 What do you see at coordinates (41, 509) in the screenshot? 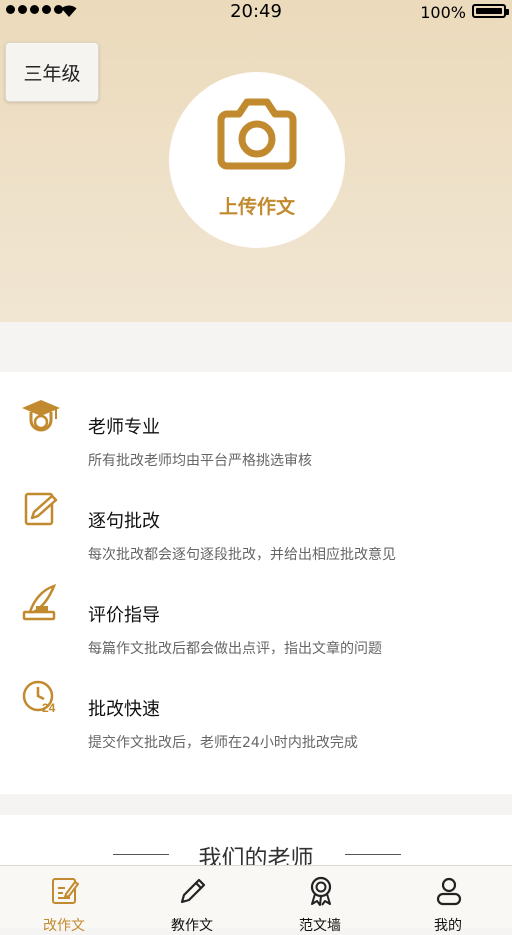
I see `edit-document-icon` at bounding box center [41, 509].